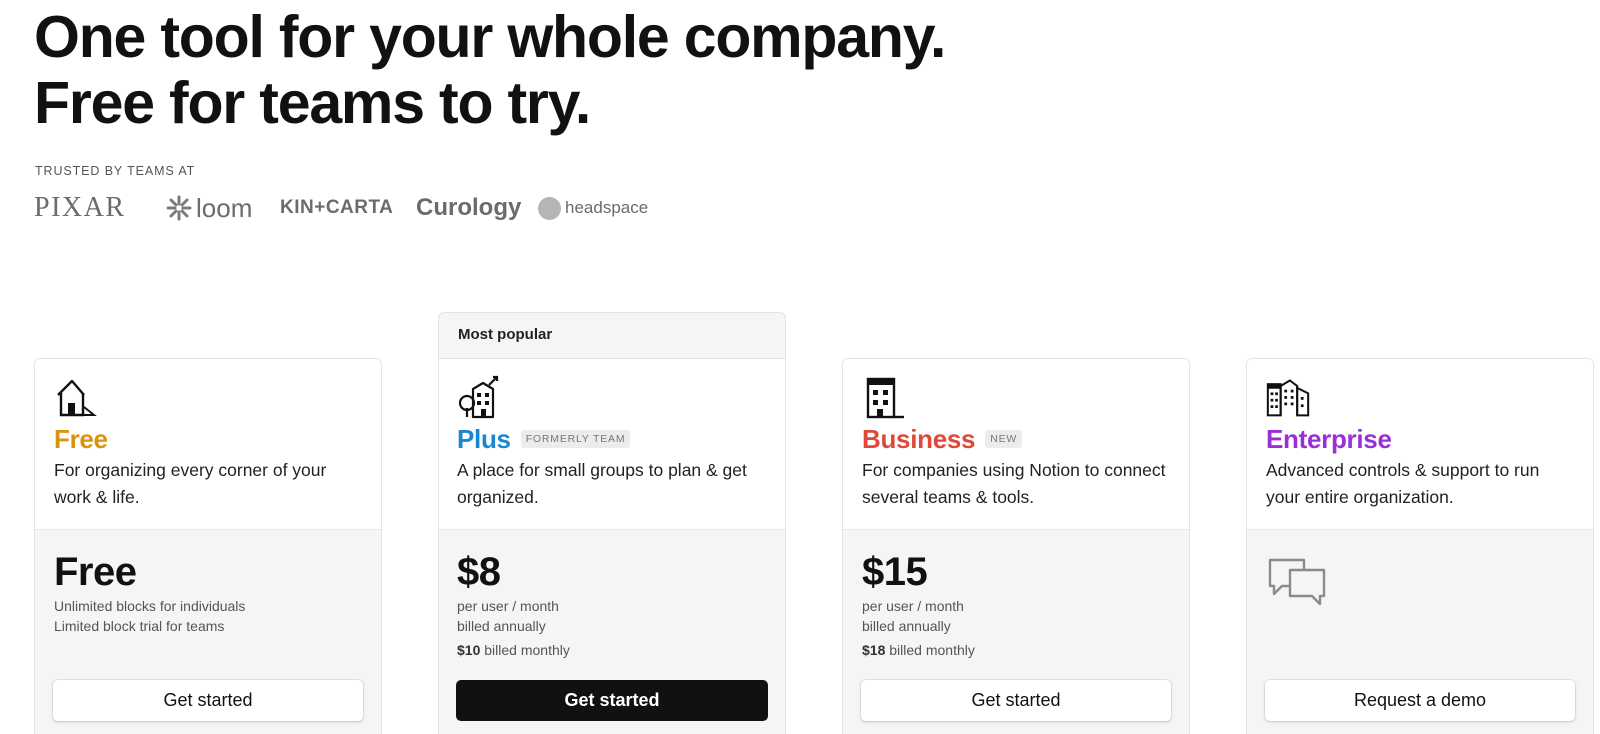  What do you see at coordinates (612, 700) in the screenshot?
I see `get-started-button-plus: Get started` at bounding box center [612, 700].